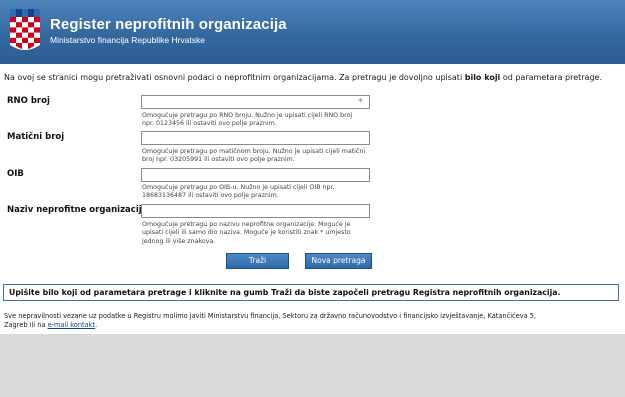 This screenshot has height=397, width=625. Describe the element at coordinates (257, 261) in the screenshot. I see `search-button: Traži` at that location.